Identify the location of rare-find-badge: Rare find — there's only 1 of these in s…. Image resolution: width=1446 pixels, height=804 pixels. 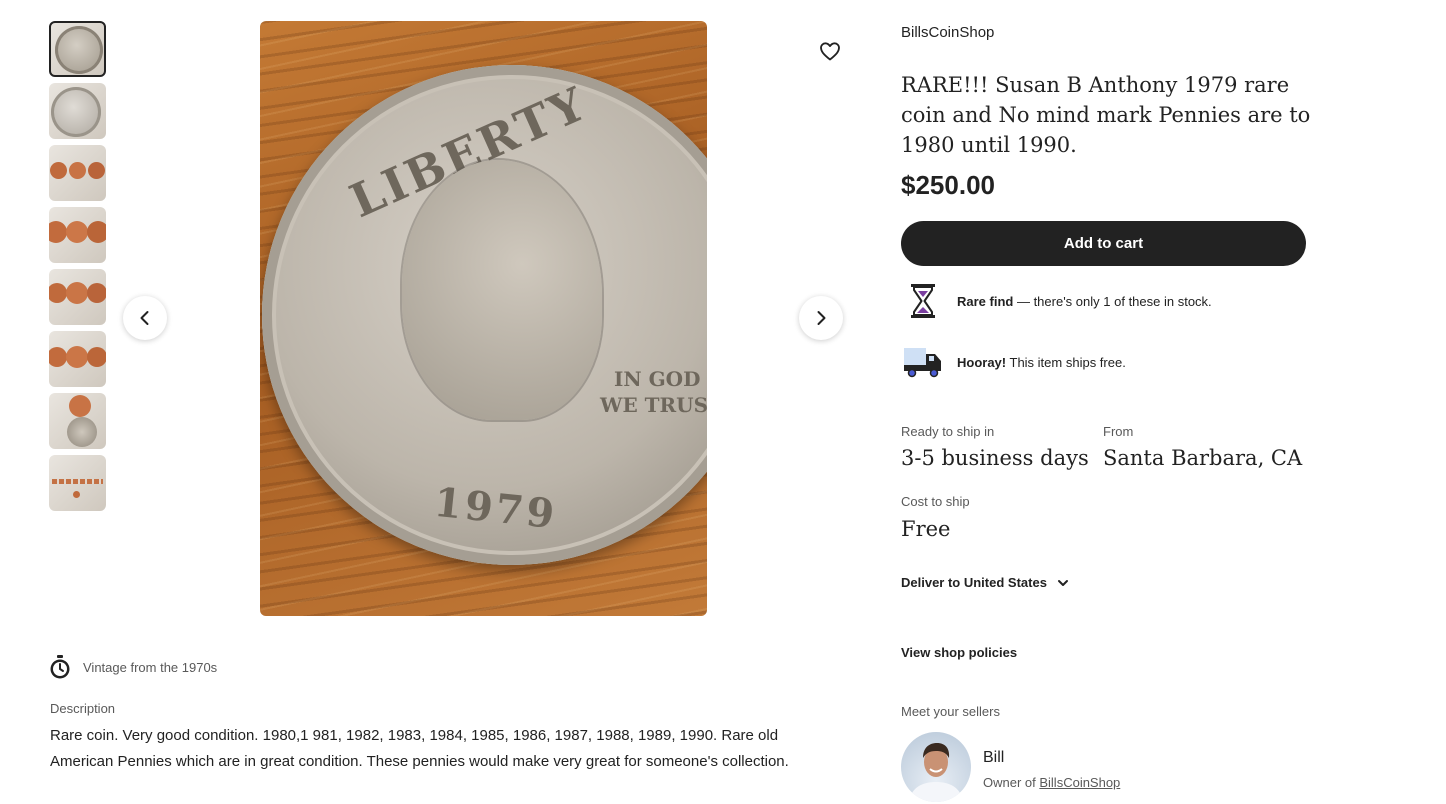
(1056, 301).